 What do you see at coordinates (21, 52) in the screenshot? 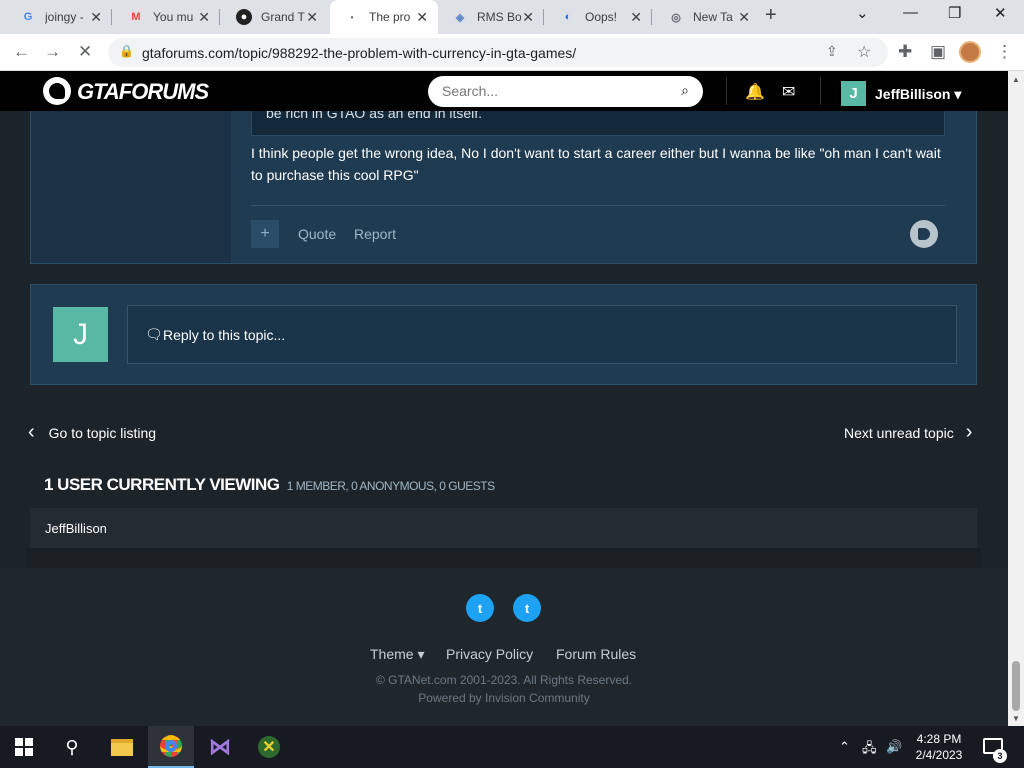
I see `back-icon: ←` at bounding box center [21, 52].